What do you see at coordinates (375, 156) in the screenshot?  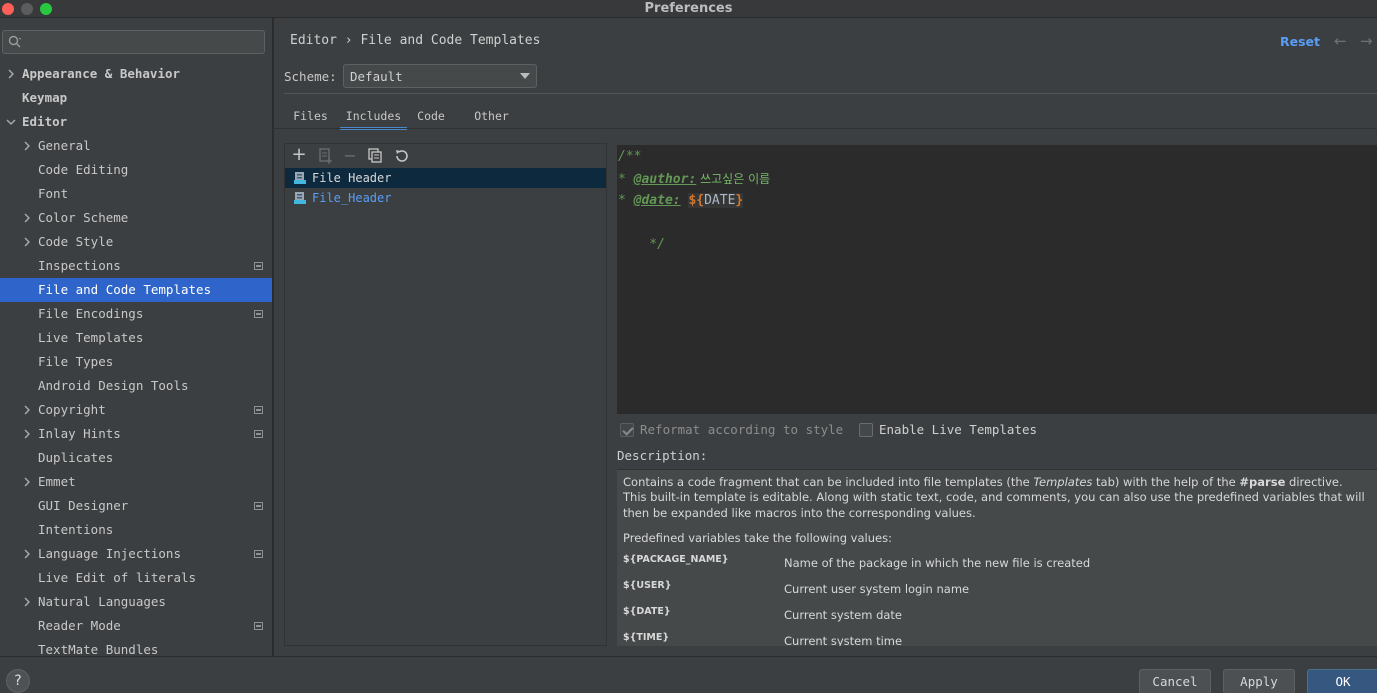 I see `duplicate-icon` at bounding box center [375, 156].